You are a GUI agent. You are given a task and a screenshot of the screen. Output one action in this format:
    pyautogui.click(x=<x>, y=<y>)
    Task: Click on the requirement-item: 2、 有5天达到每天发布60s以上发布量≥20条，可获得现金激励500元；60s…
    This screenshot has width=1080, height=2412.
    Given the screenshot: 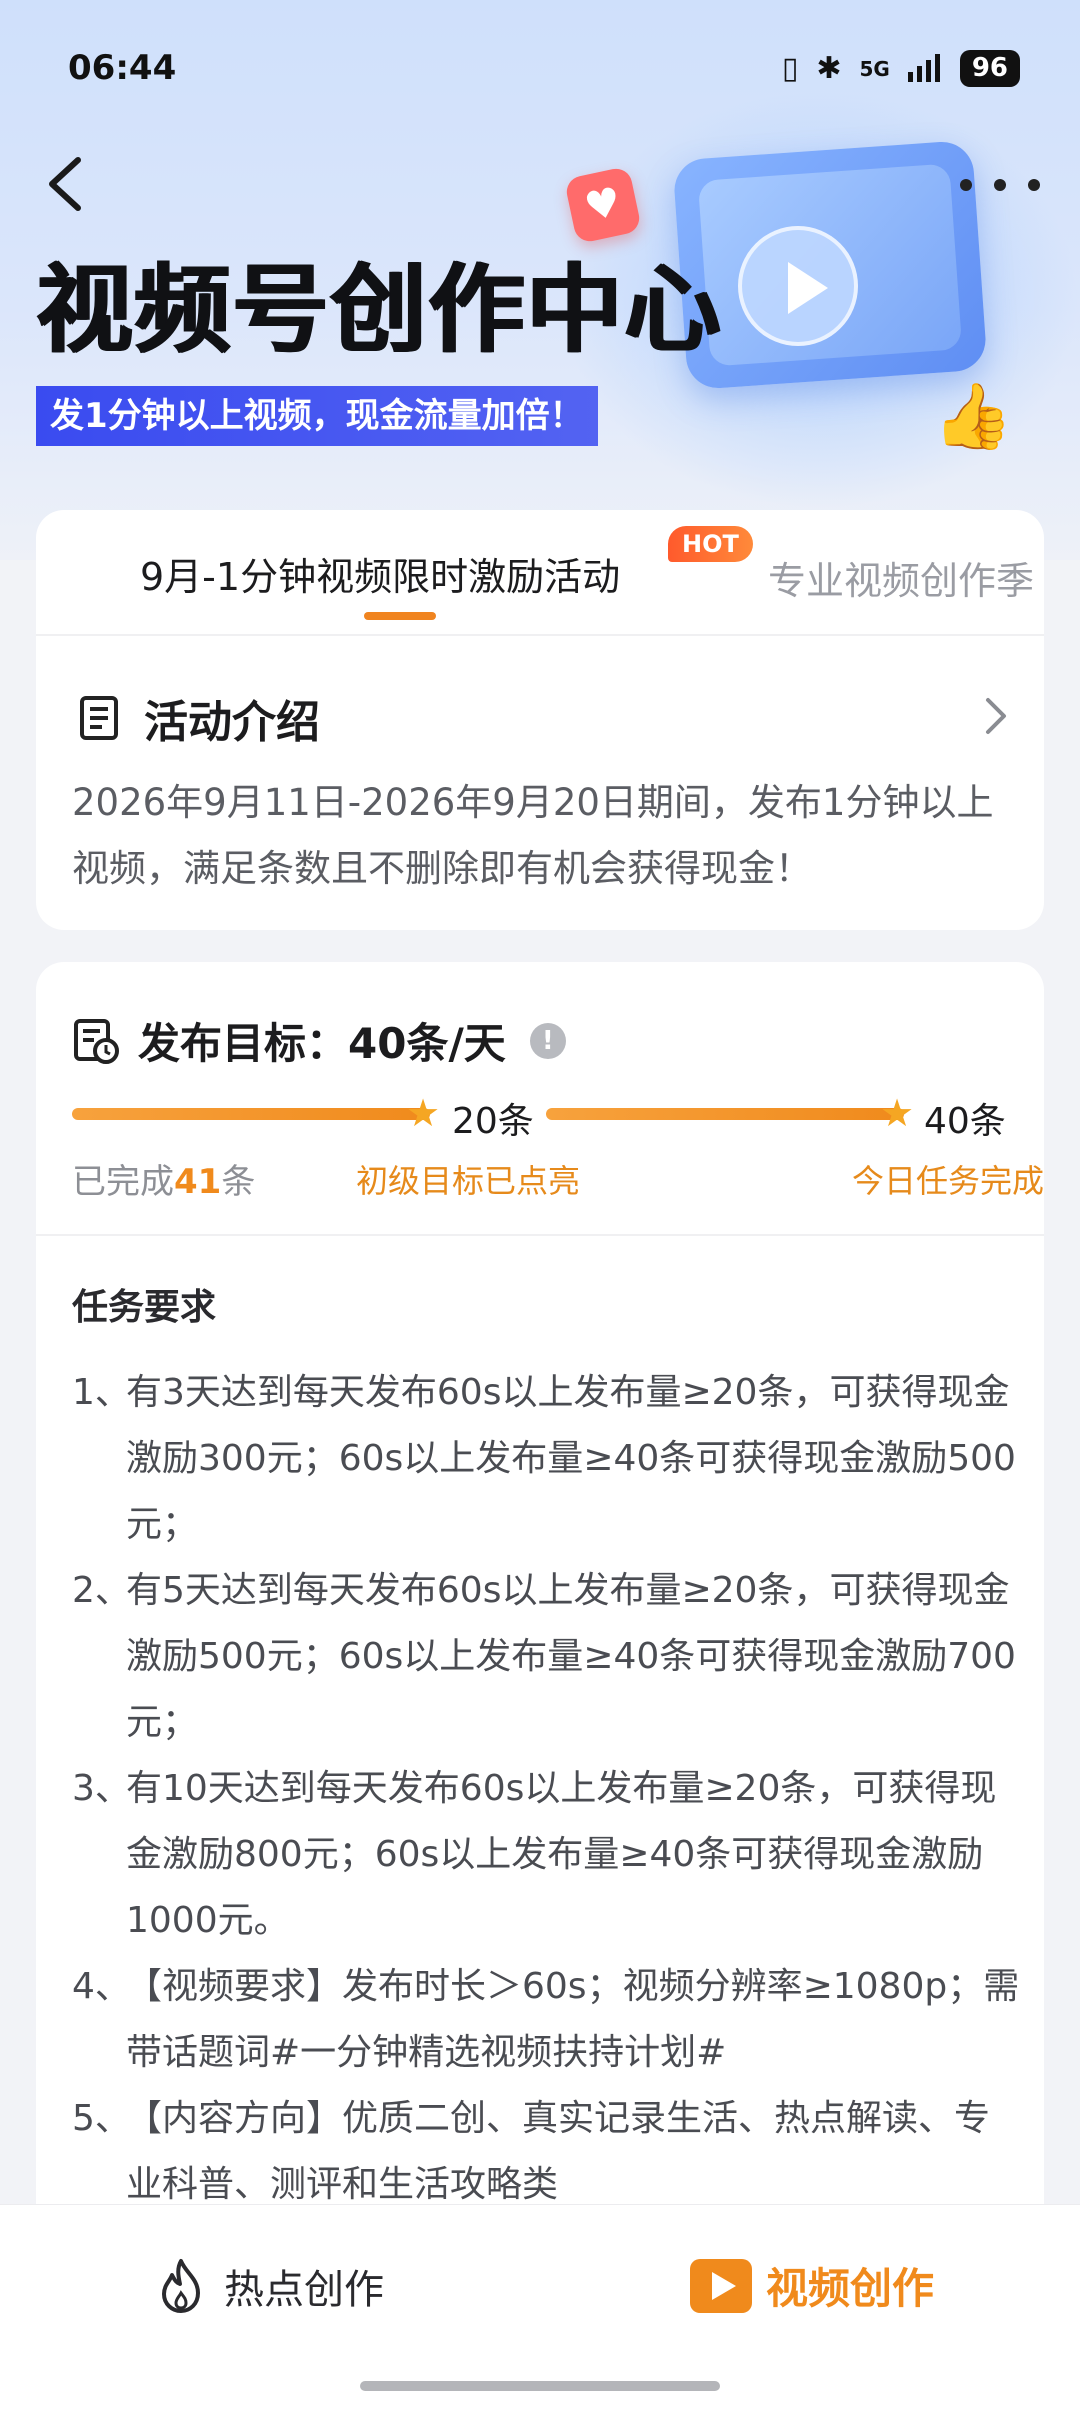 What is the action you would take?
    pyautogui.click(x=547, y=1657)
    